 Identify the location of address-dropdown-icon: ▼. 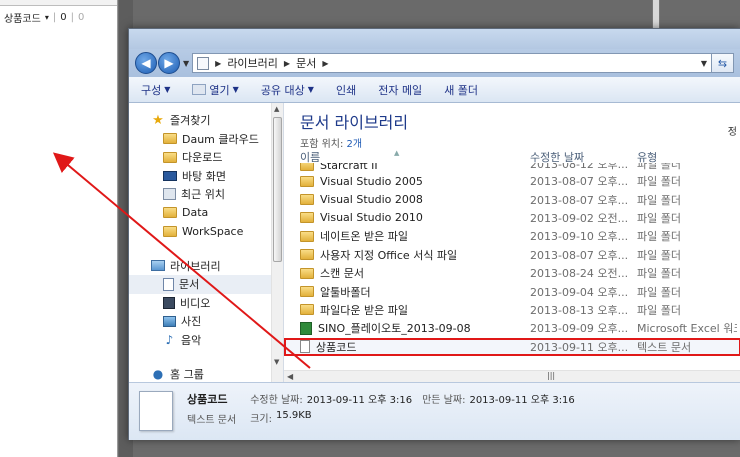
(704, 63).